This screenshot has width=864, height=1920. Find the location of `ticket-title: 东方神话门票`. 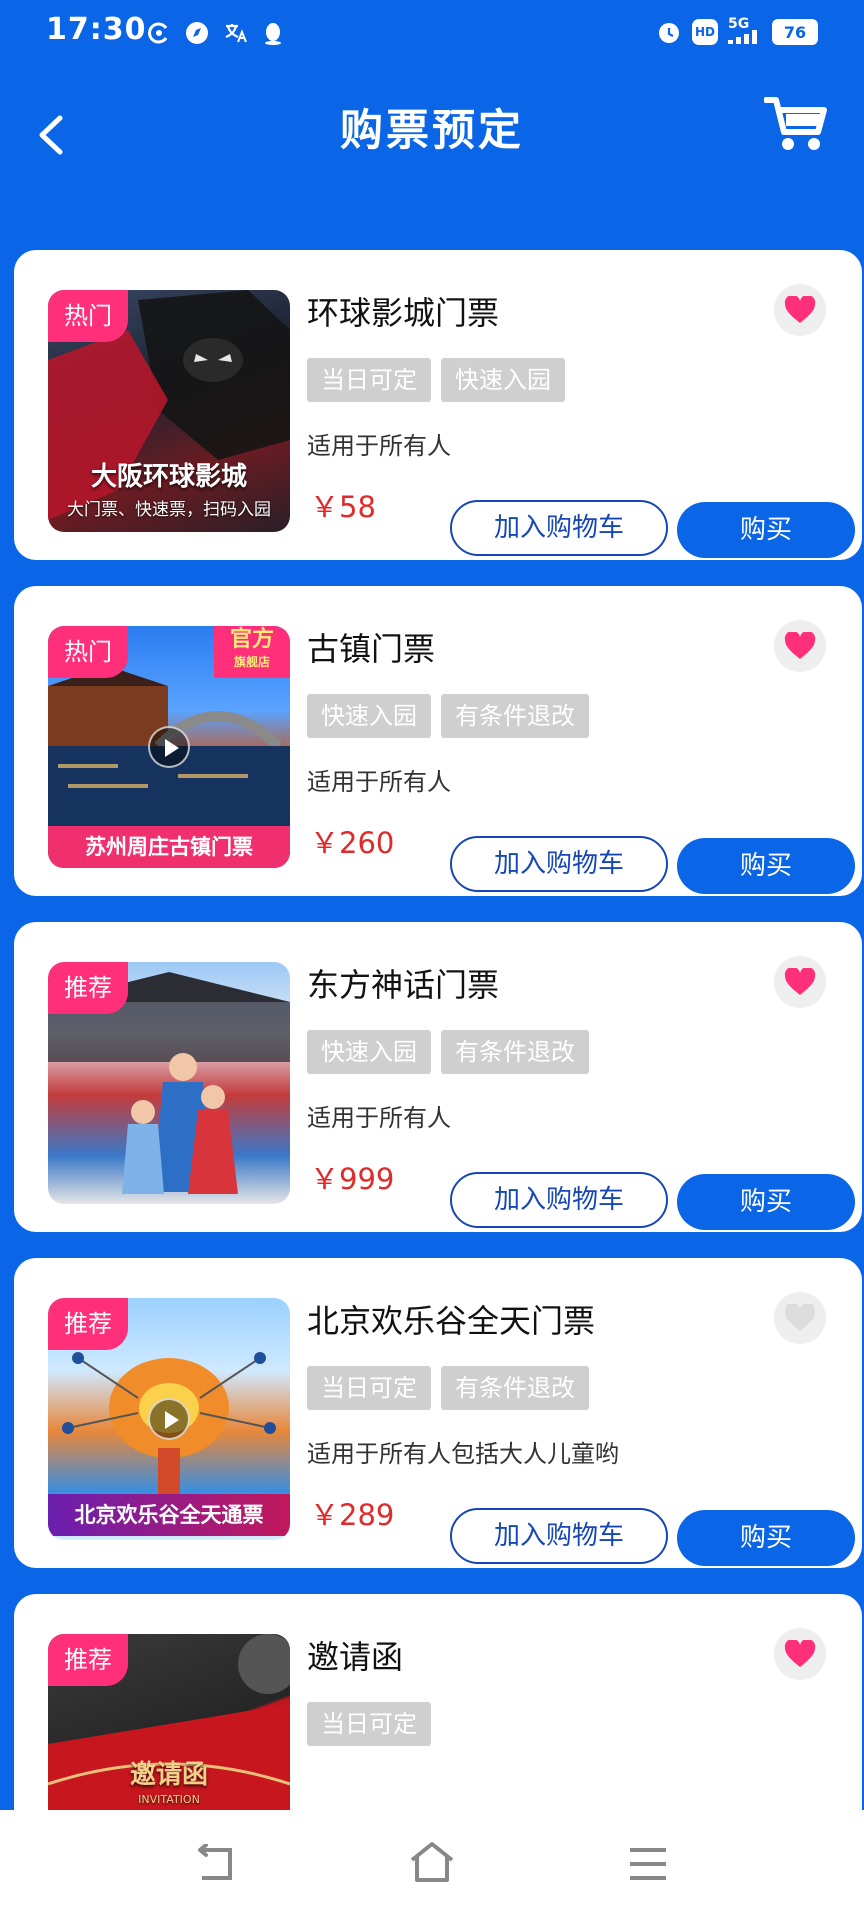

ticket-title: 东方神话门票 is located at coordinates (403, 983).